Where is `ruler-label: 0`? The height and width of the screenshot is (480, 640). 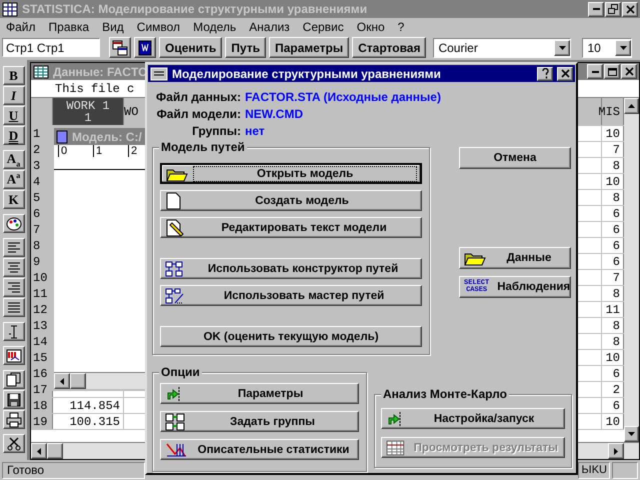 ruler-label: 0 is located at coordinates (75, 151).